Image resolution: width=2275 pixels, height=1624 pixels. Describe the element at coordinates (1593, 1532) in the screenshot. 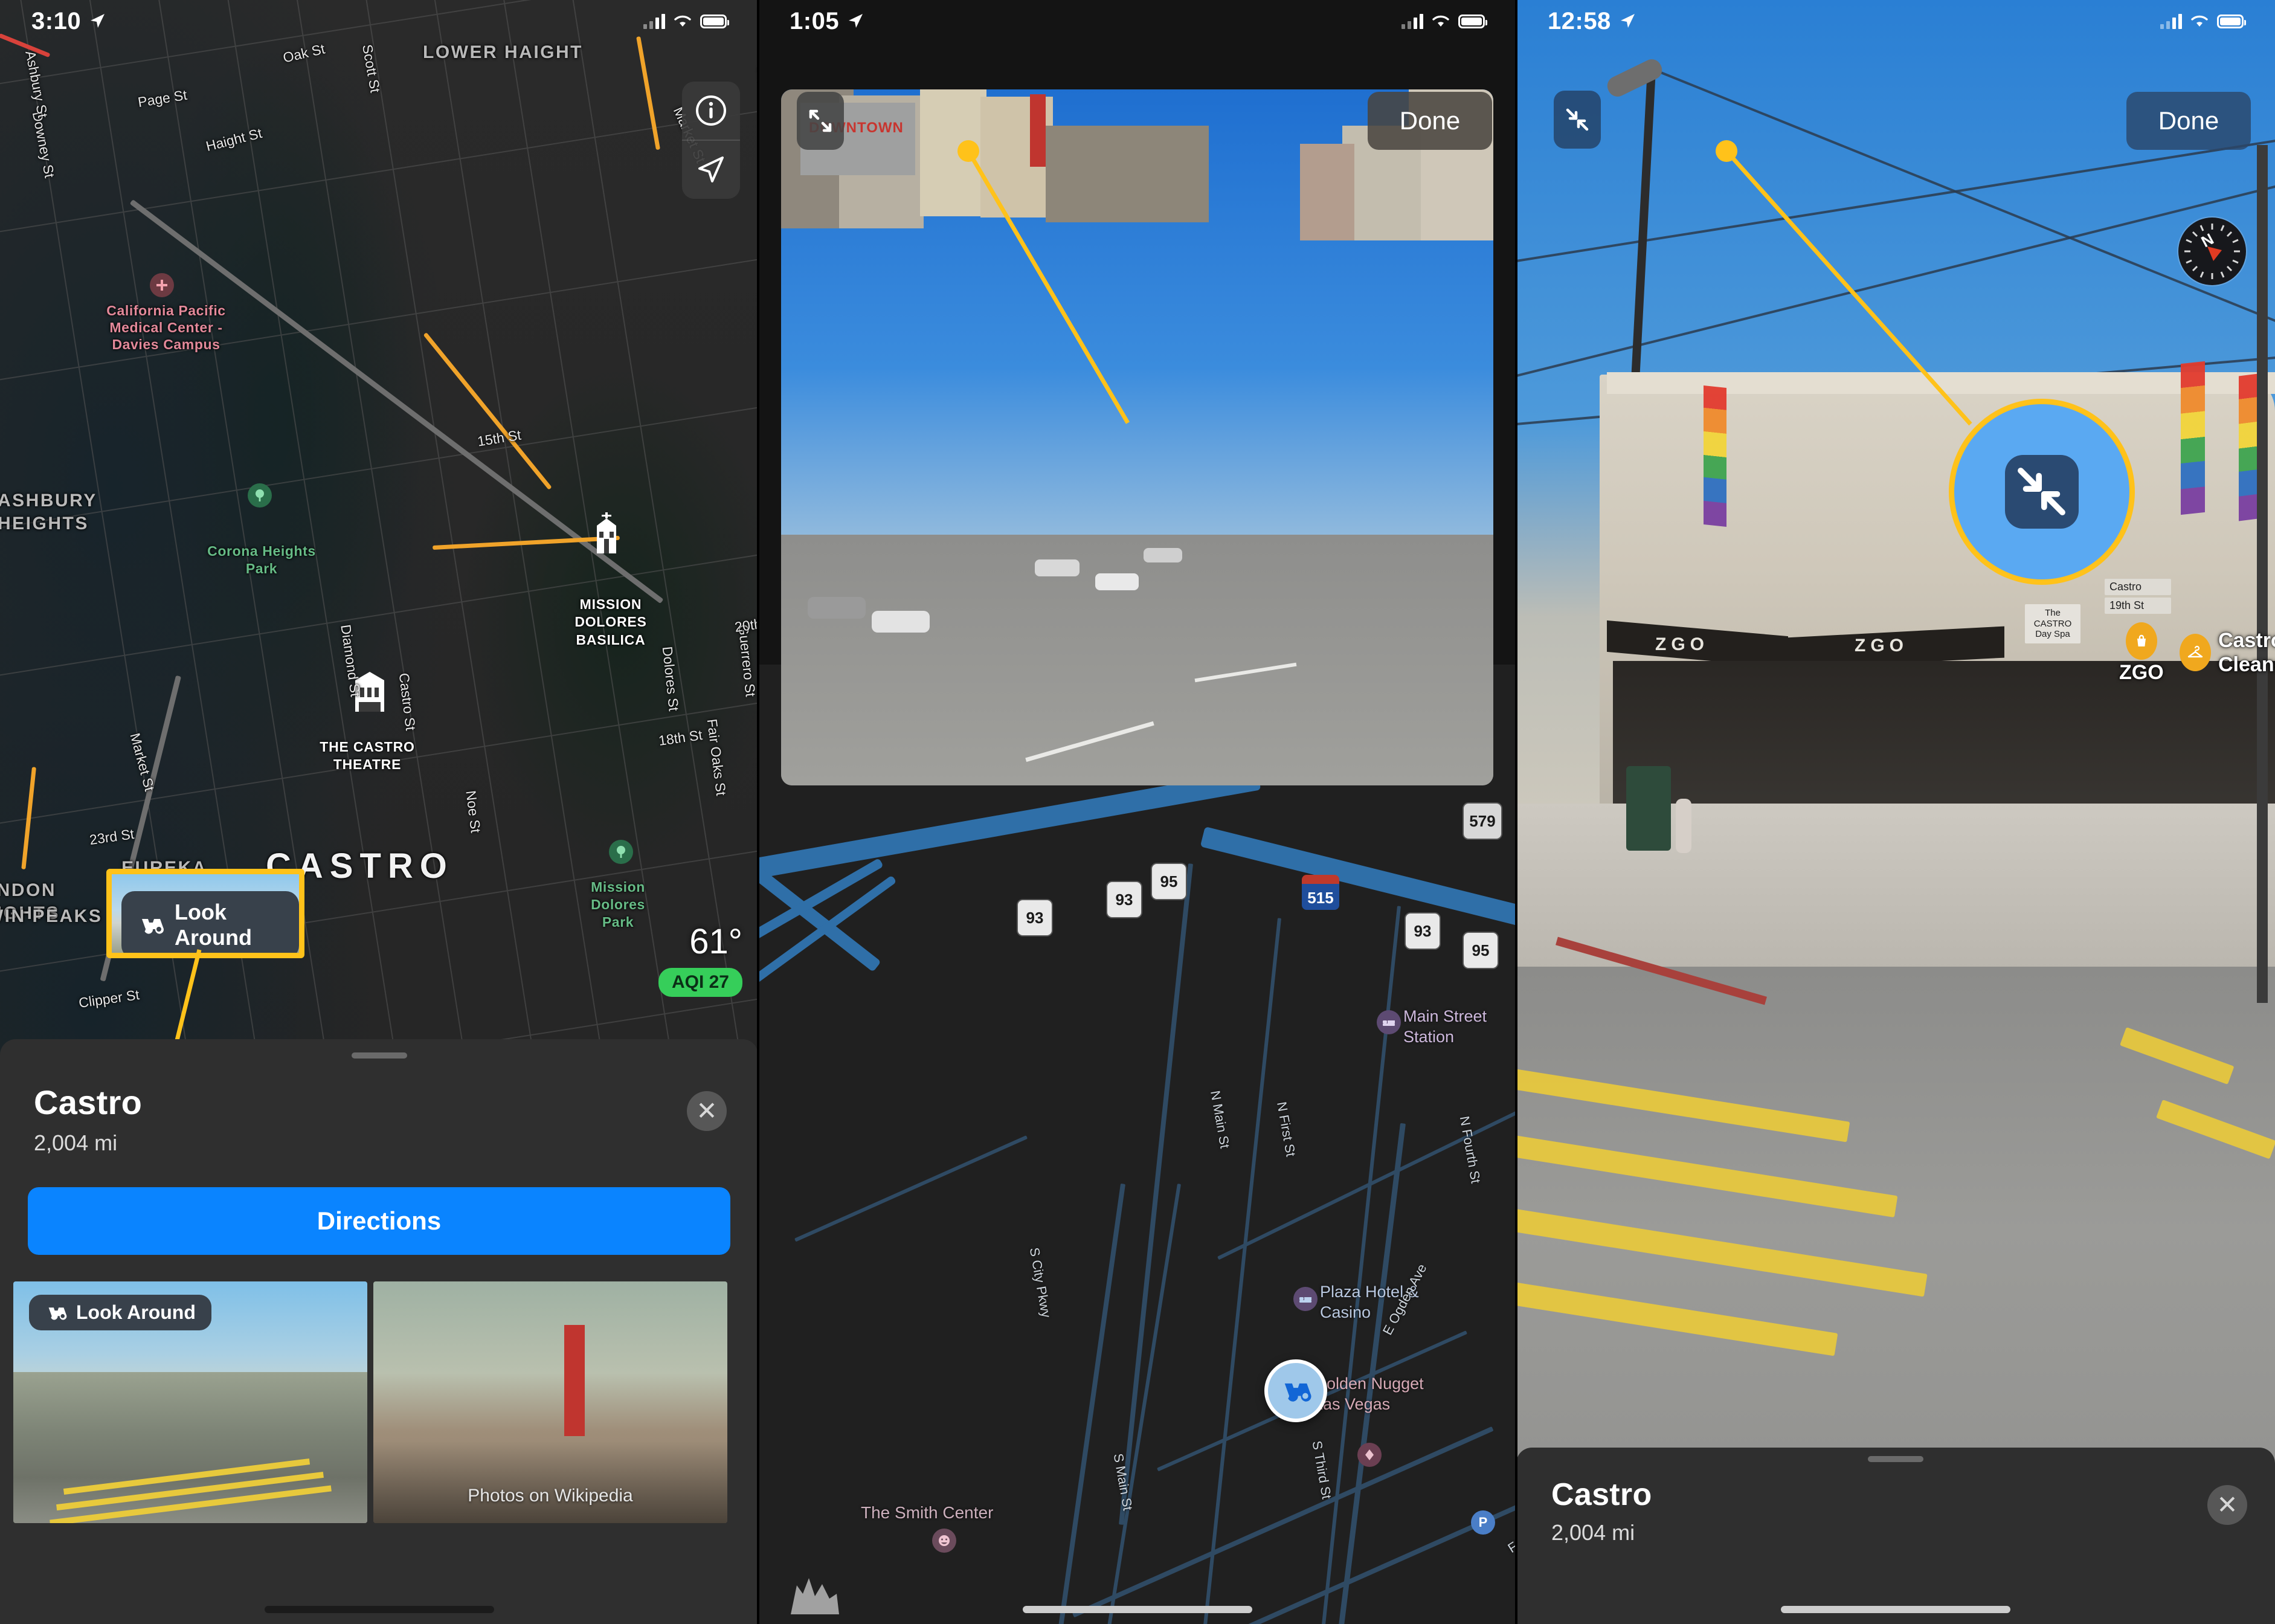

I see `place-distance: 2,004 mi` at that location.